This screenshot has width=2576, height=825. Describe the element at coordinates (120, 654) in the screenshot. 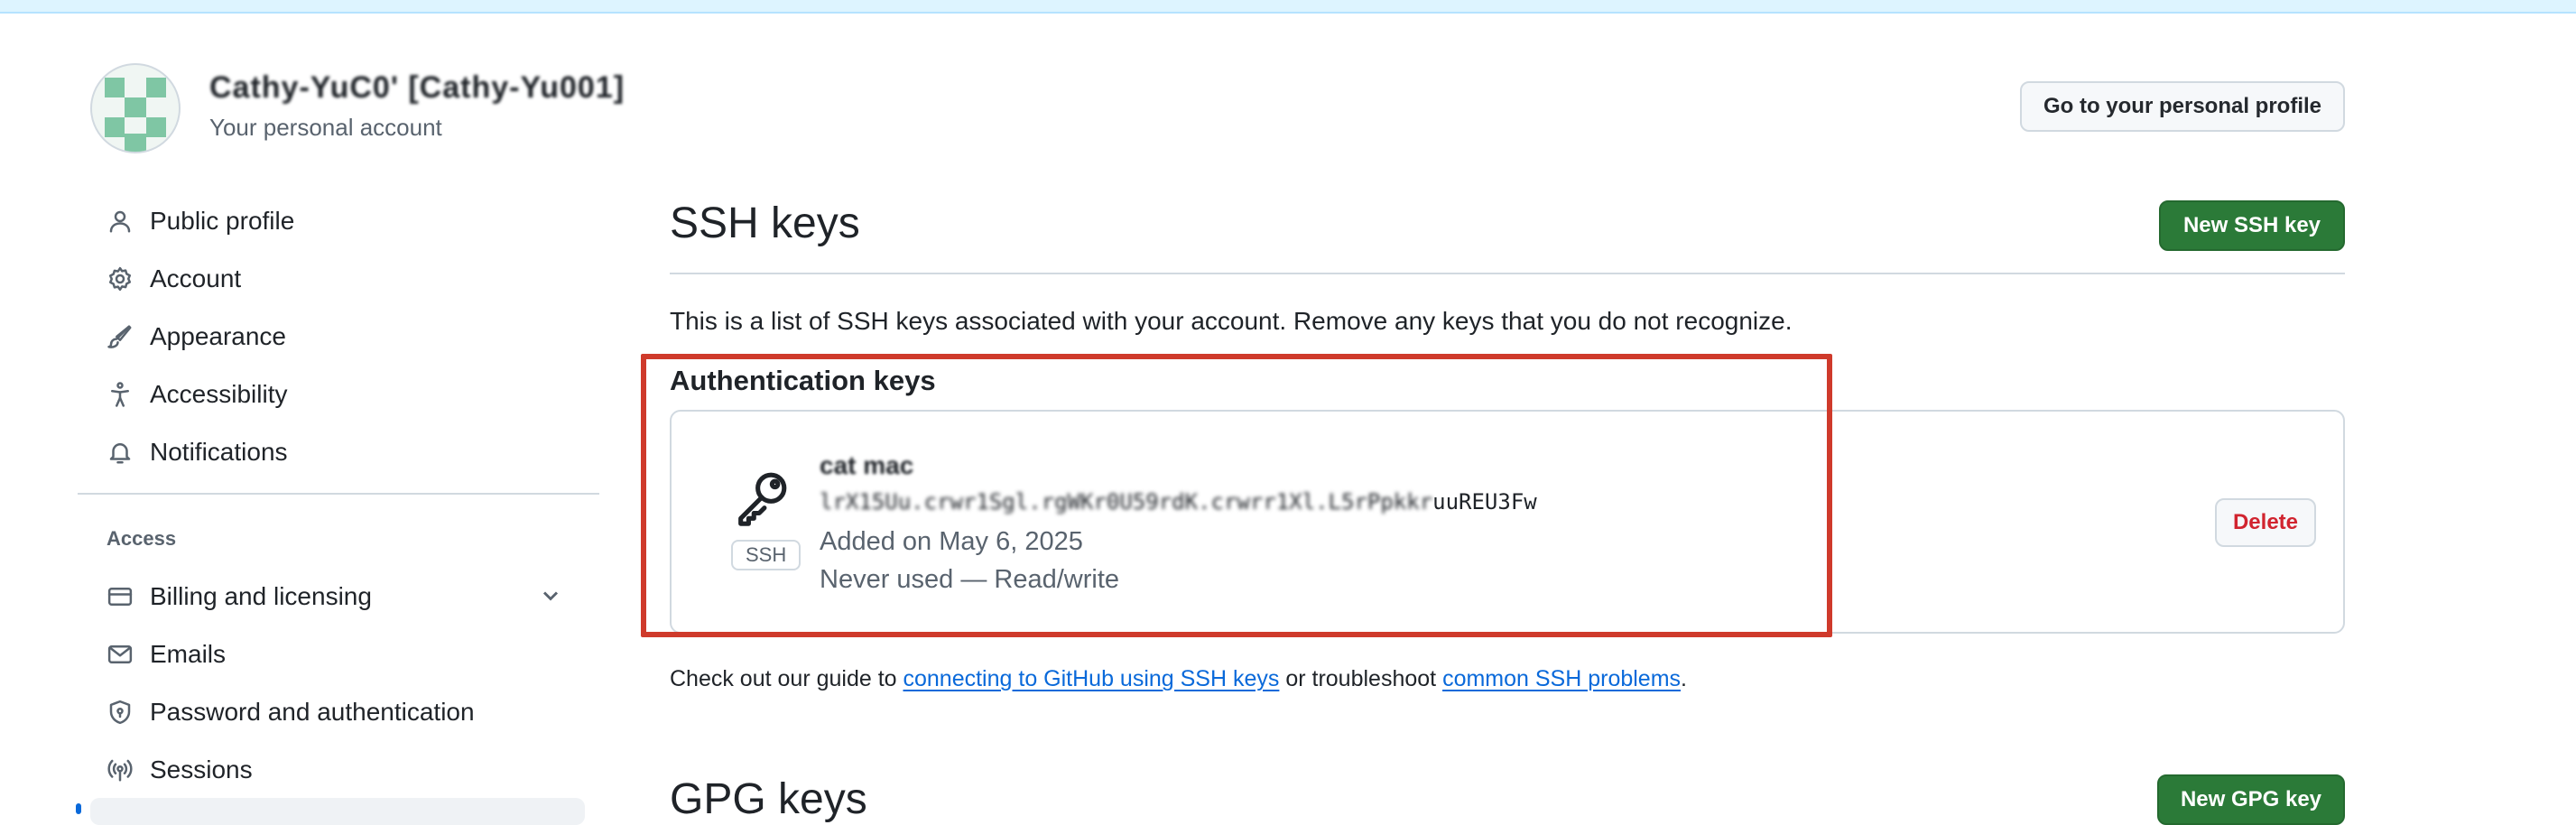

I see `mail-icon` at that location.